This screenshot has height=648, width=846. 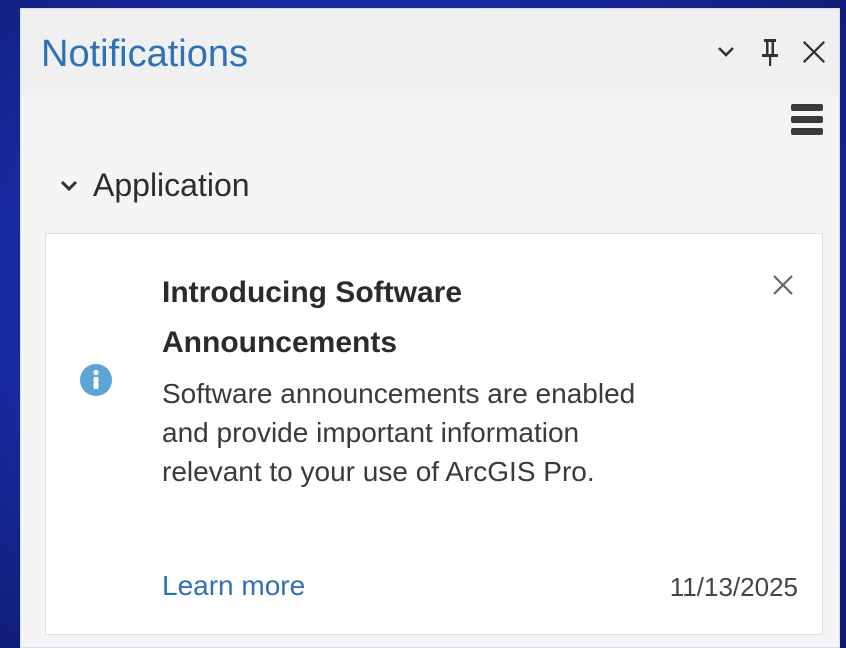 What do you see at coordinates (96, 380) in the screenshot?
I see `info-icon` at bounding box center [96, 380].